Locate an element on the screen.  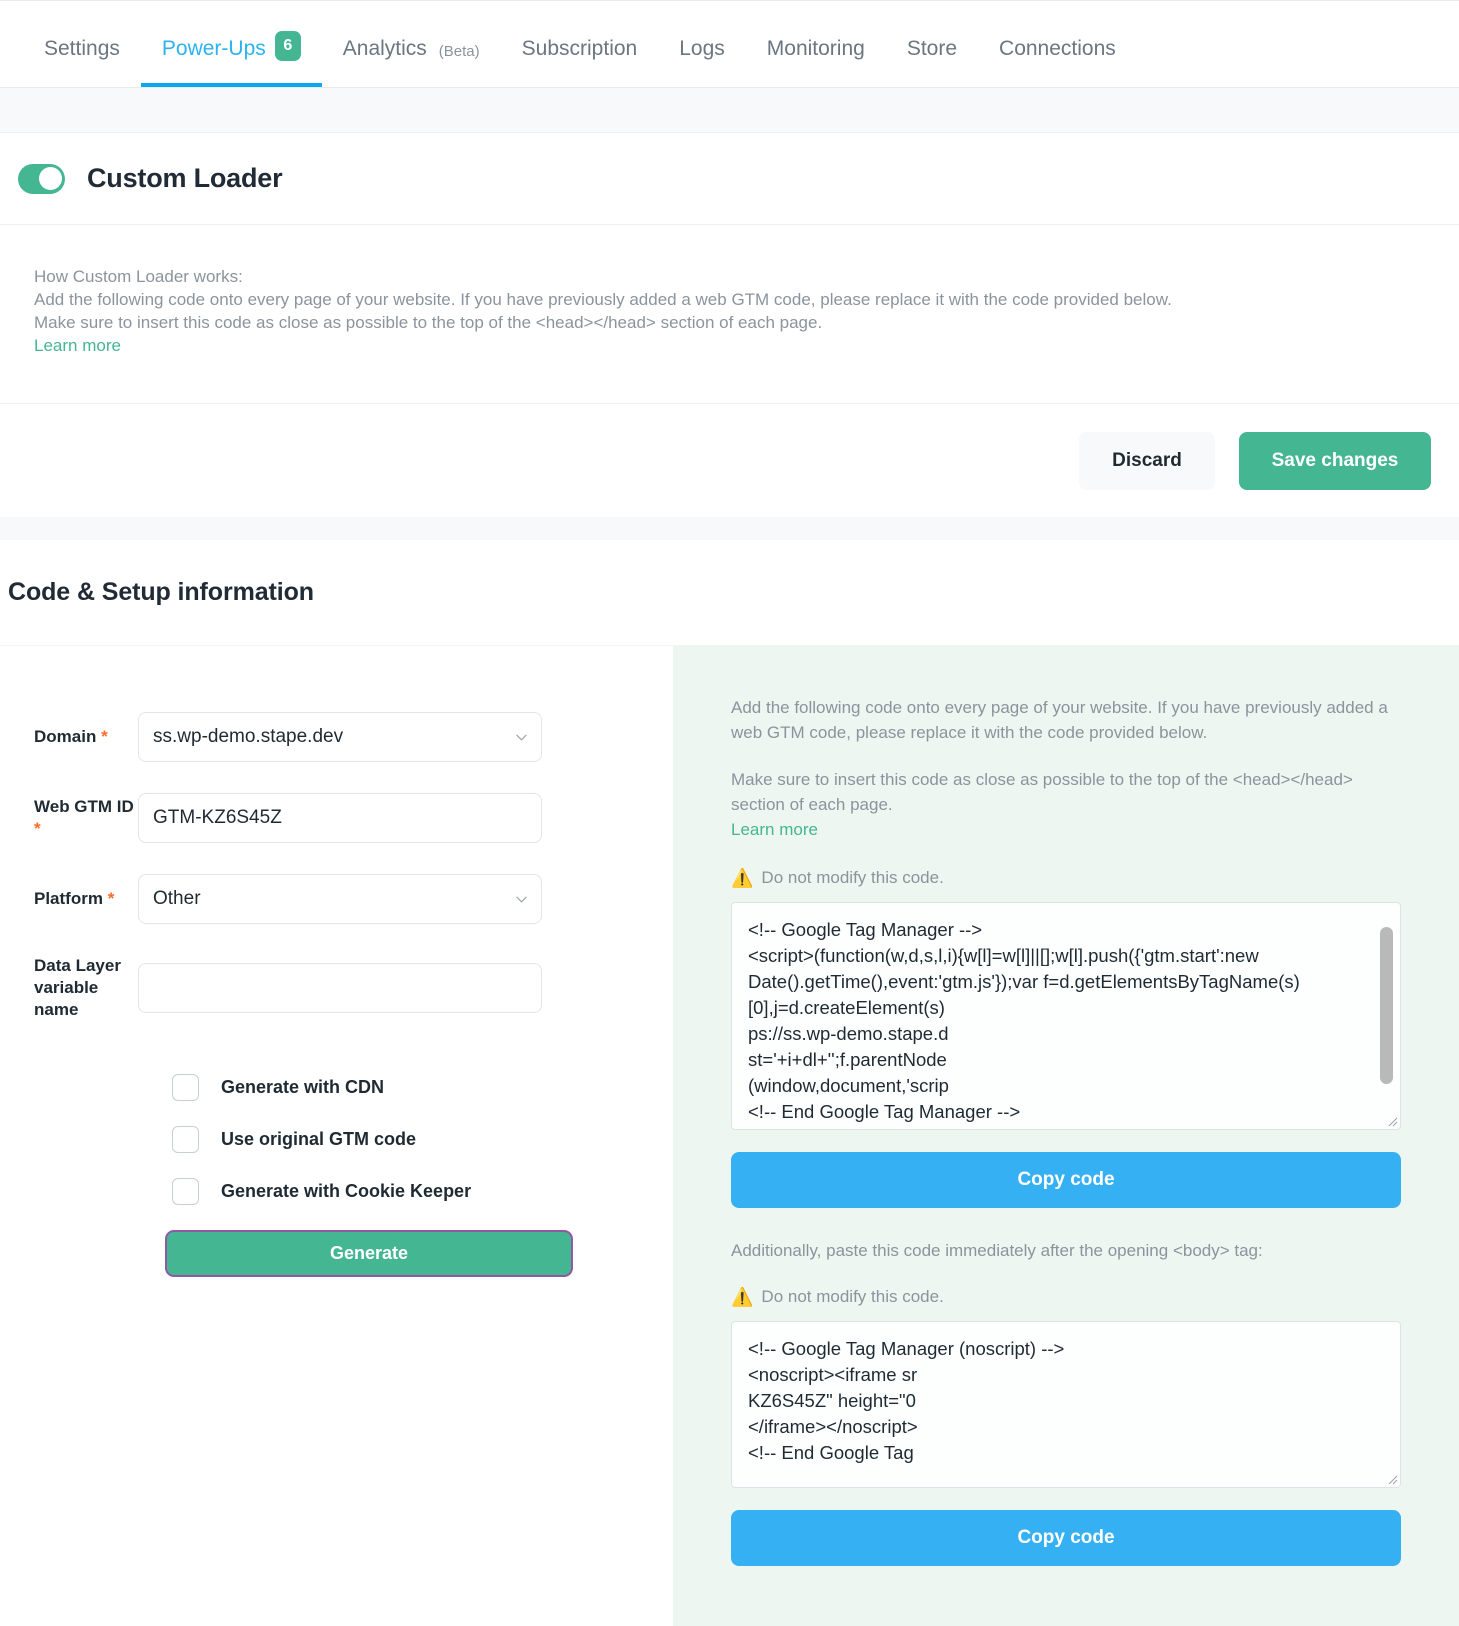
domain-label: Domain * is located at coordinates (69, 737).